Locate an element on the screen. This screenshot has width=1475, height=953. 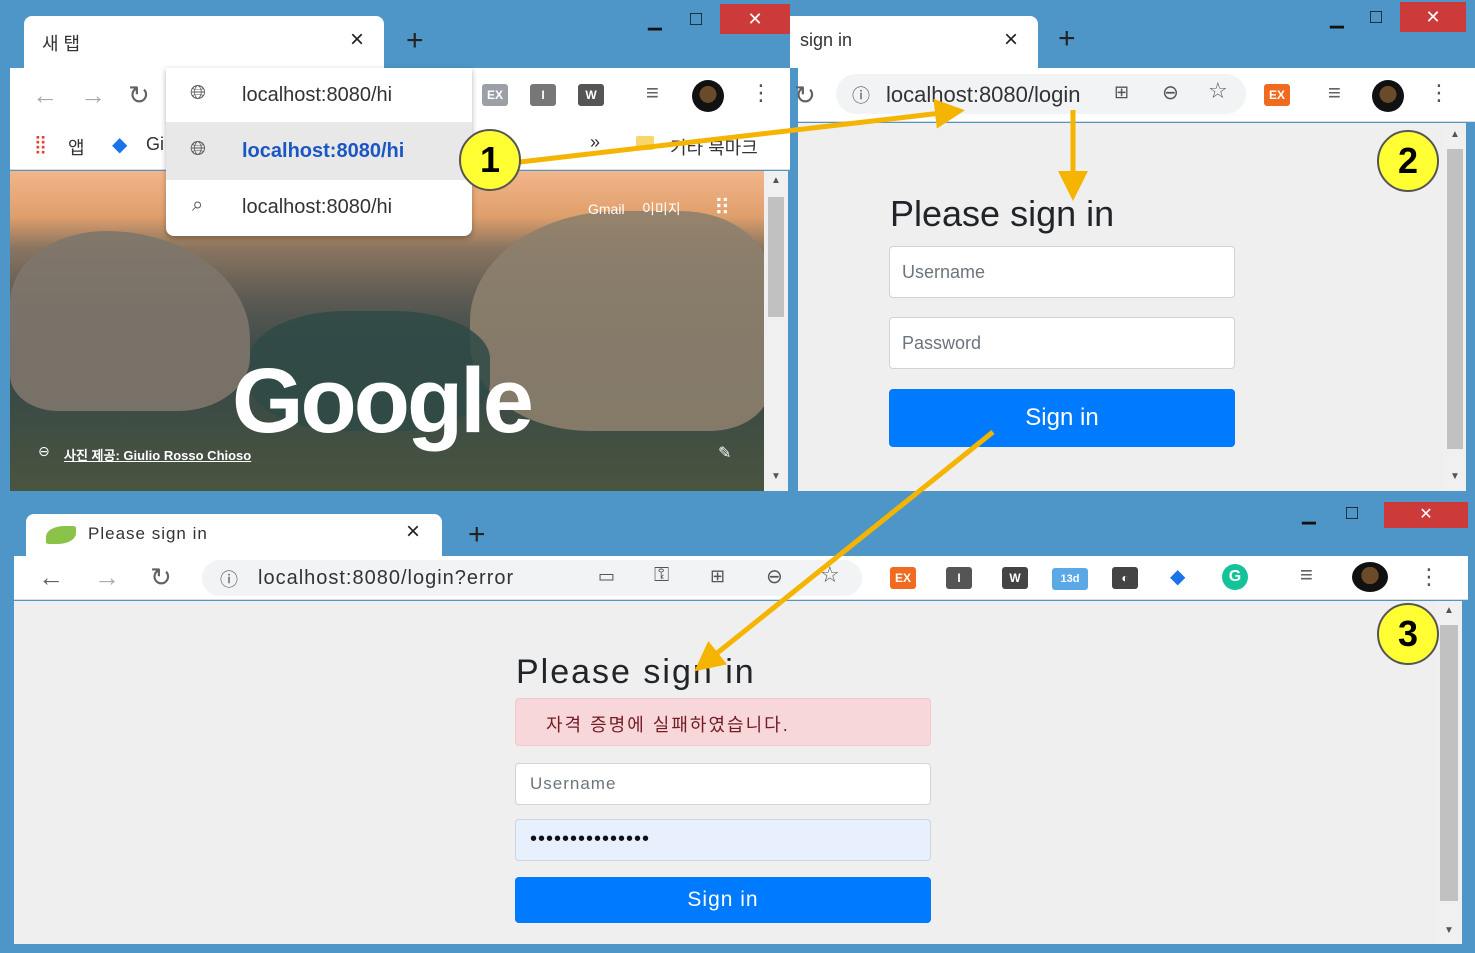
bookmark-apps: 앱 is located at coordinates (76, 147).